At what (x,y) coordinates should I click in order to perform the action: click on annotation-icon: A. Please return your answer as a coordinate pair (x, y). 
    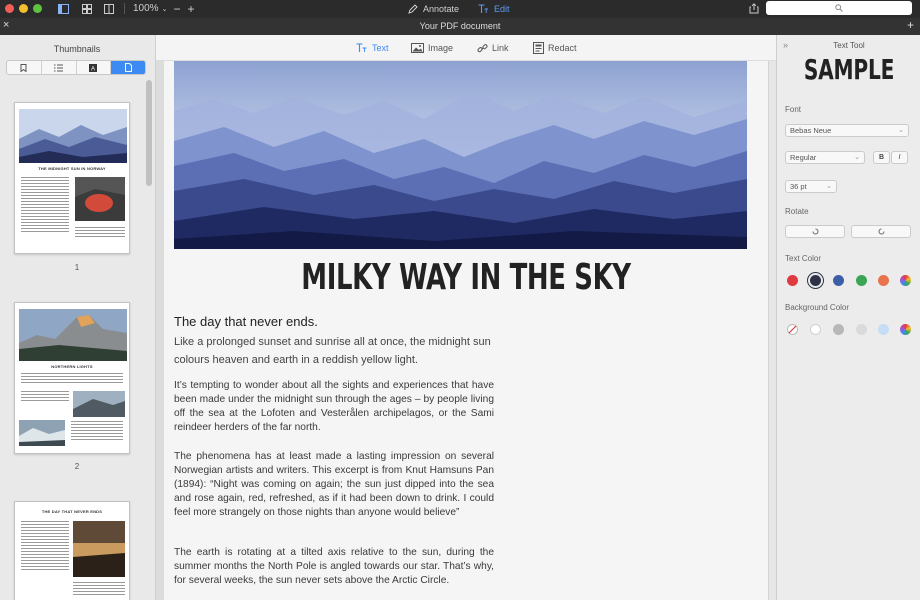
    Looking at the image, I should click on (94, 67).